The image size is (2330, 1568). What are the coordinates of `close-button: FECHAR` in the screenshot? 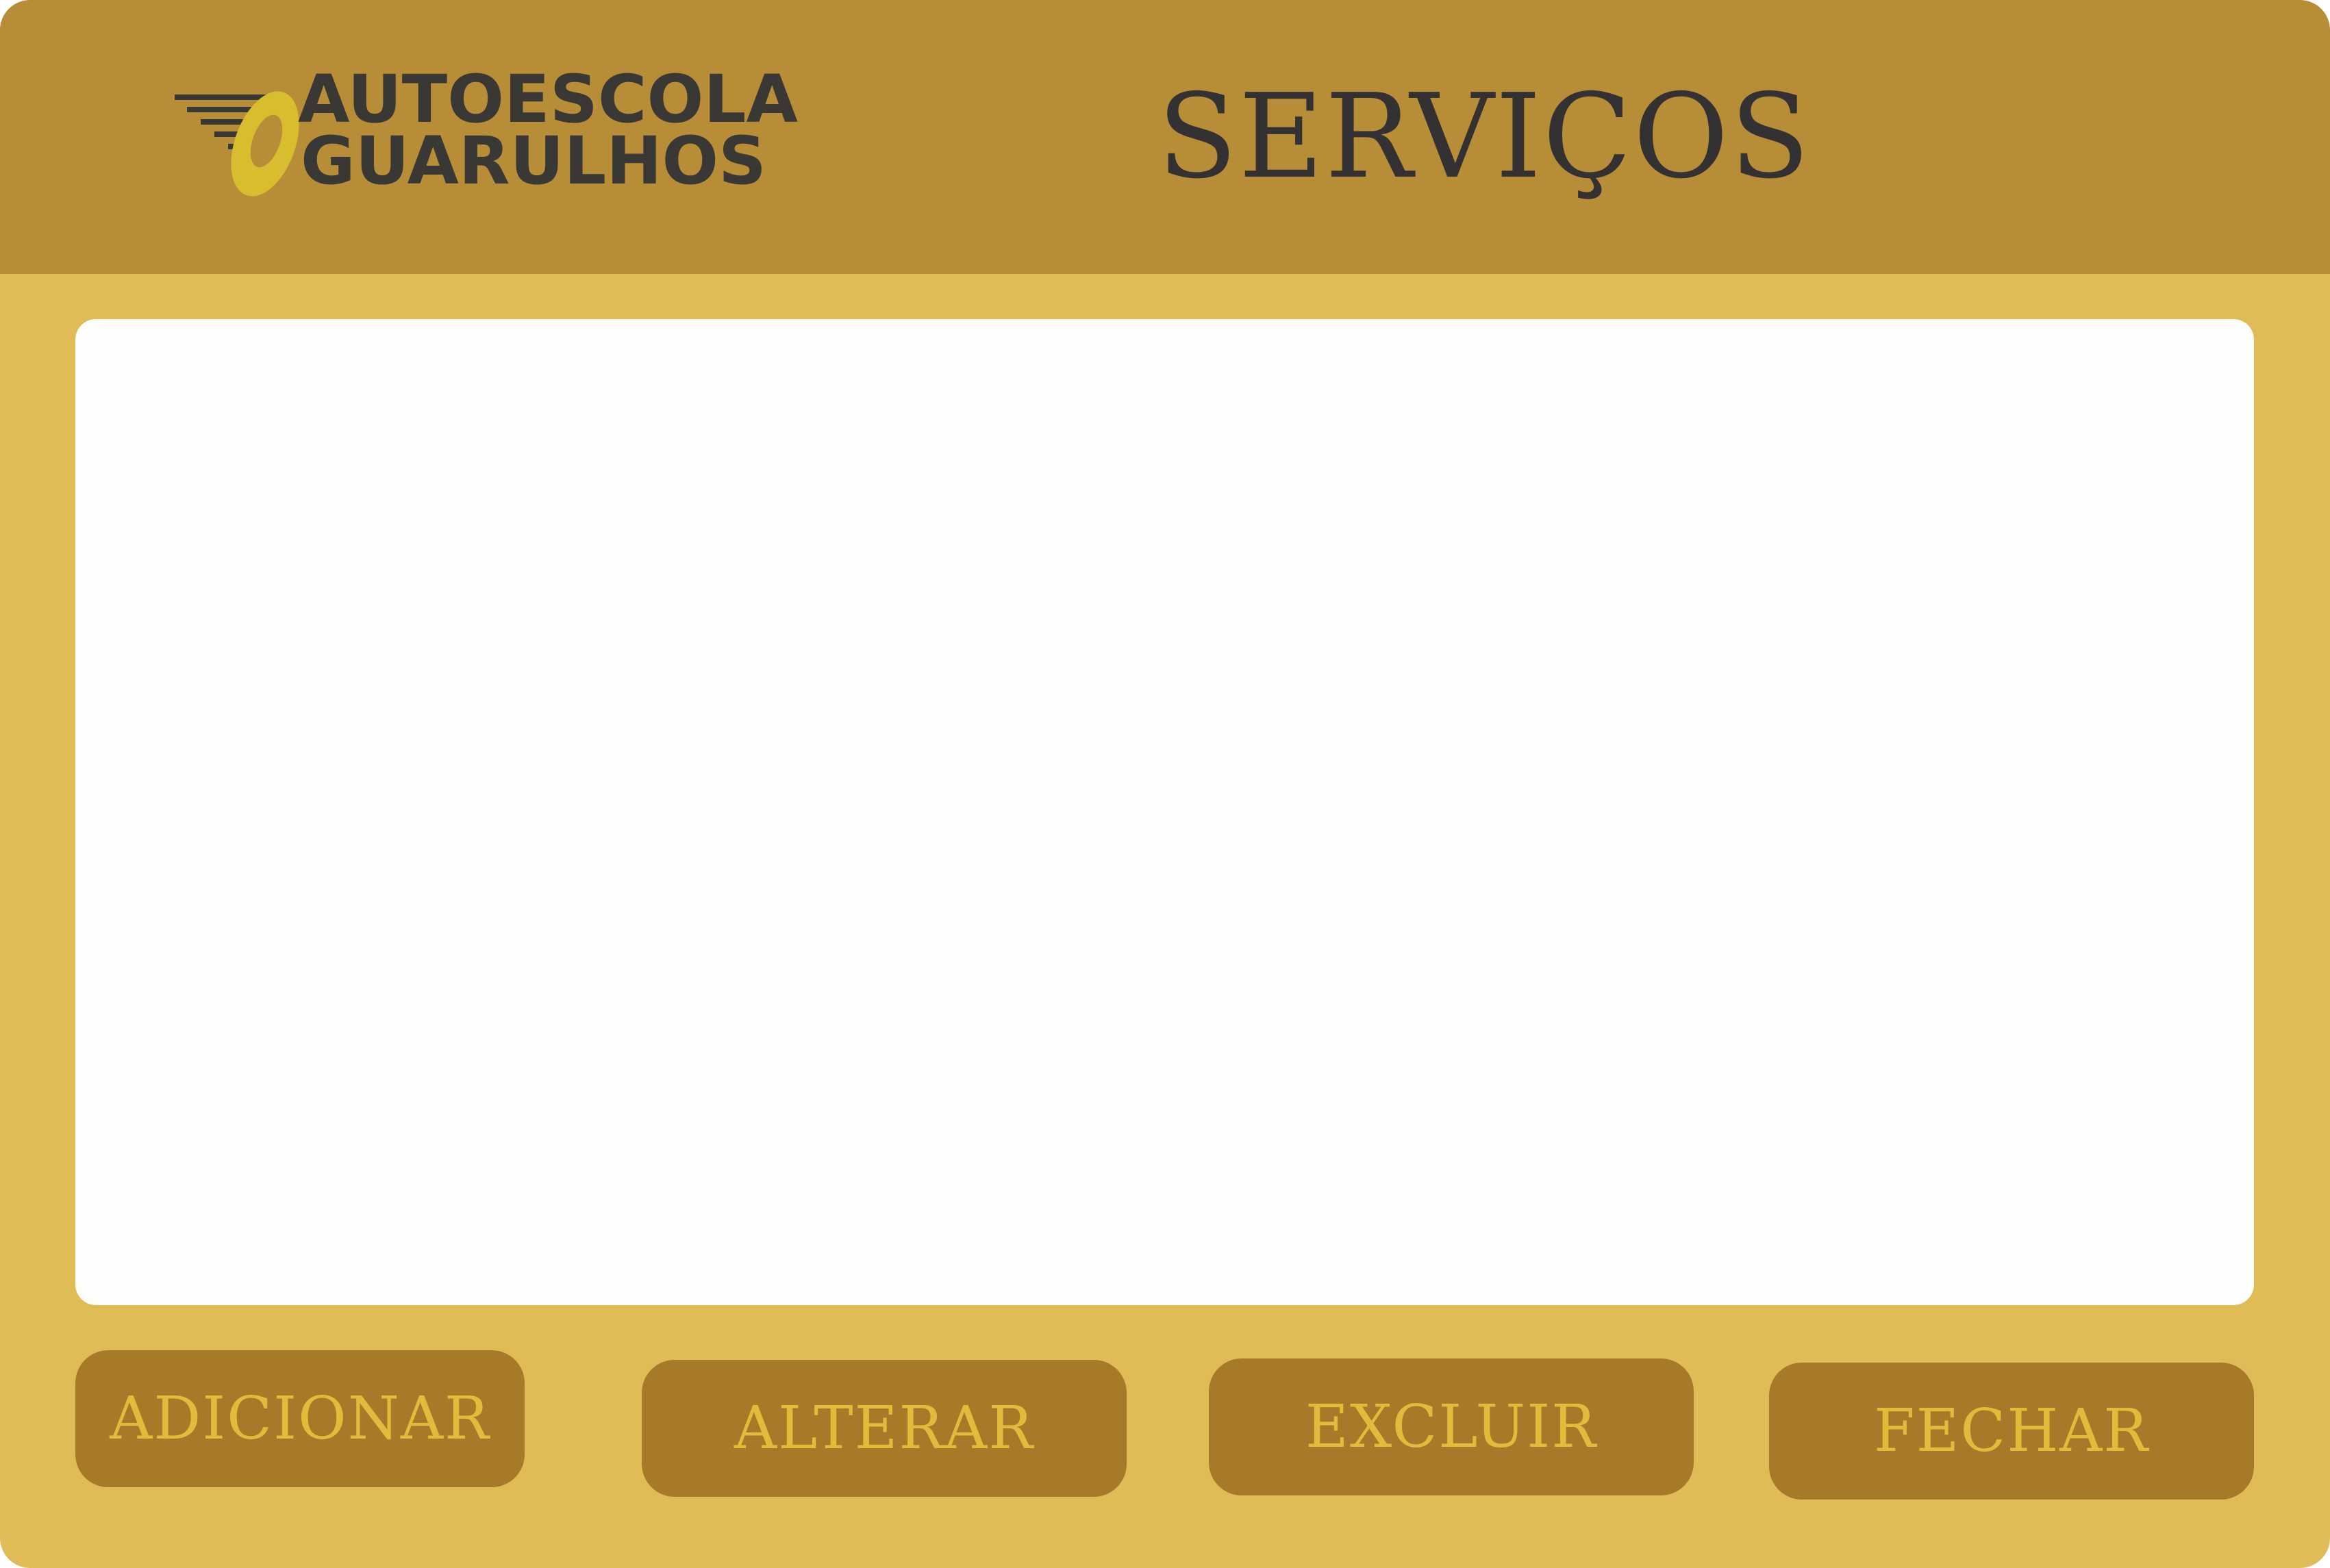 It's located at (2012, 1431).